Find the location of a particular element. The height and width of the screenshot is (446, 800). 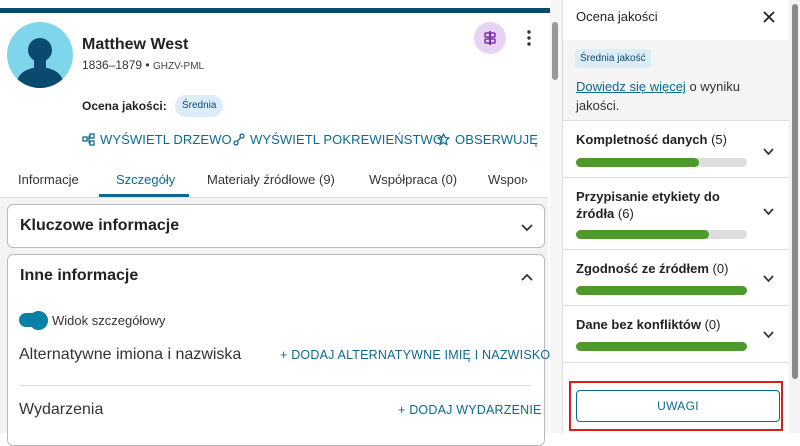

view-tree-label: WYŚWIETL DRZEWO is located at coordinates (166, 139).